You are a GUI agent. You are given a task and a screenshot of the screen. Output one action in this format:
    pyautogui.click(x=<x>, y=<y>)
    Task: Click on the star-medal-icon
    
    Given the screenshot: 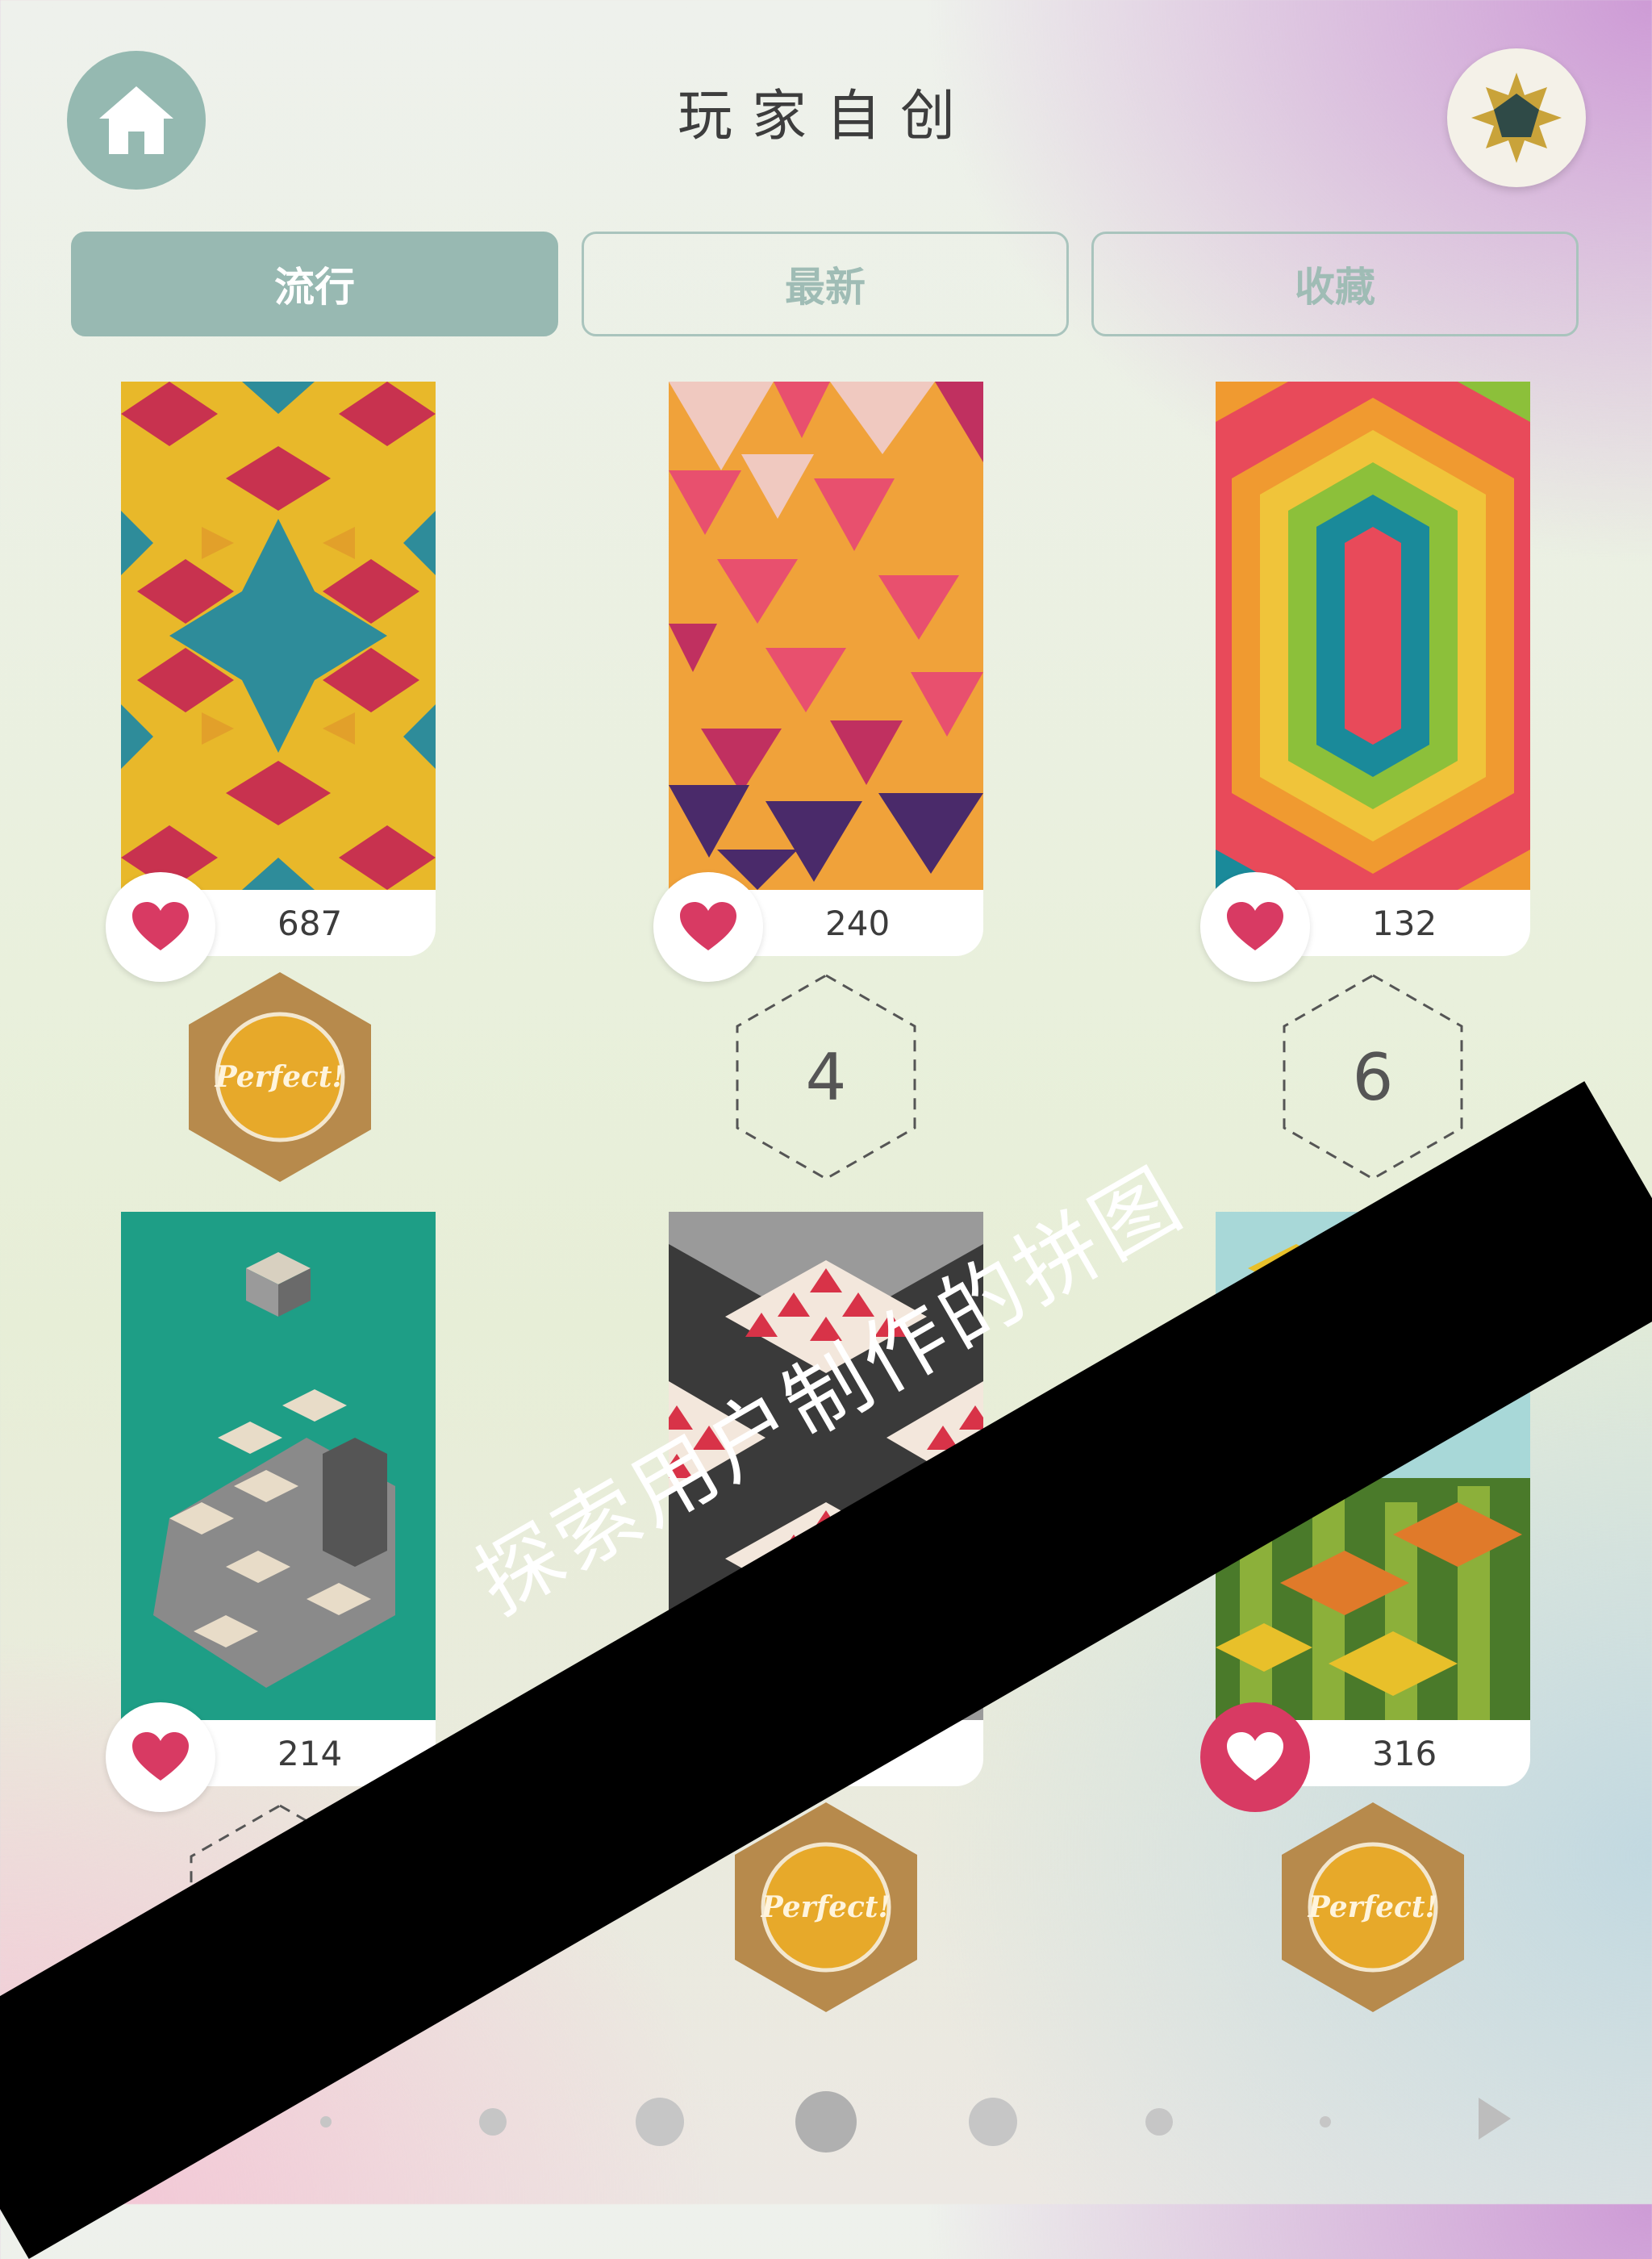 What is the action you would take?
    pyautogui.click(x=1516, y=118)
    